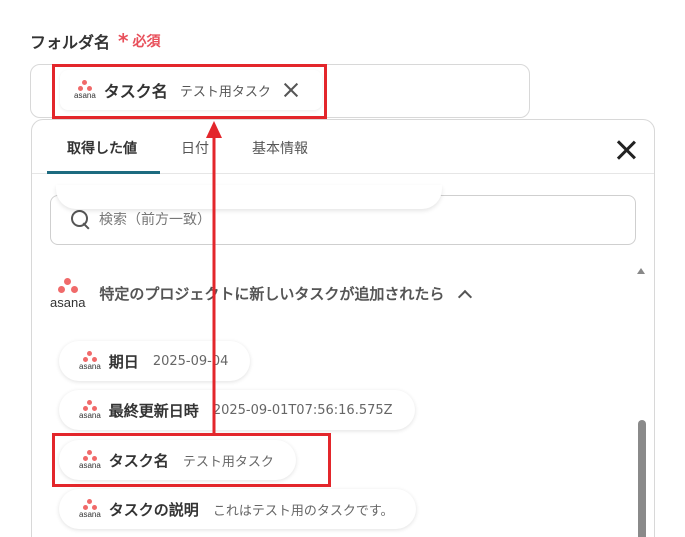 The height and width of the screenshot is (537, 685). I want to click on trigger-group-header: asana 特定のプロジェクトに新しいタスクが追加されたら, so click(261, 293).